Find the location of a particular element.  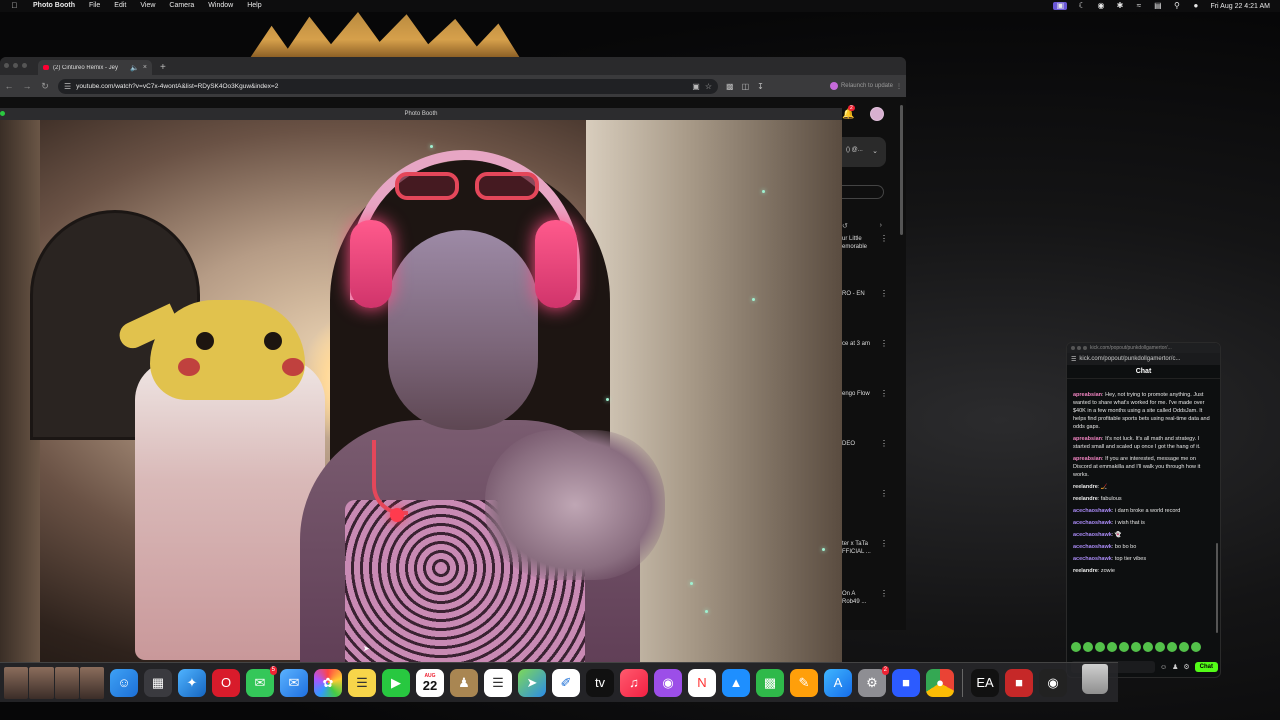

bookmark-star-icon: ☆ is located at coordinates (708, 86).